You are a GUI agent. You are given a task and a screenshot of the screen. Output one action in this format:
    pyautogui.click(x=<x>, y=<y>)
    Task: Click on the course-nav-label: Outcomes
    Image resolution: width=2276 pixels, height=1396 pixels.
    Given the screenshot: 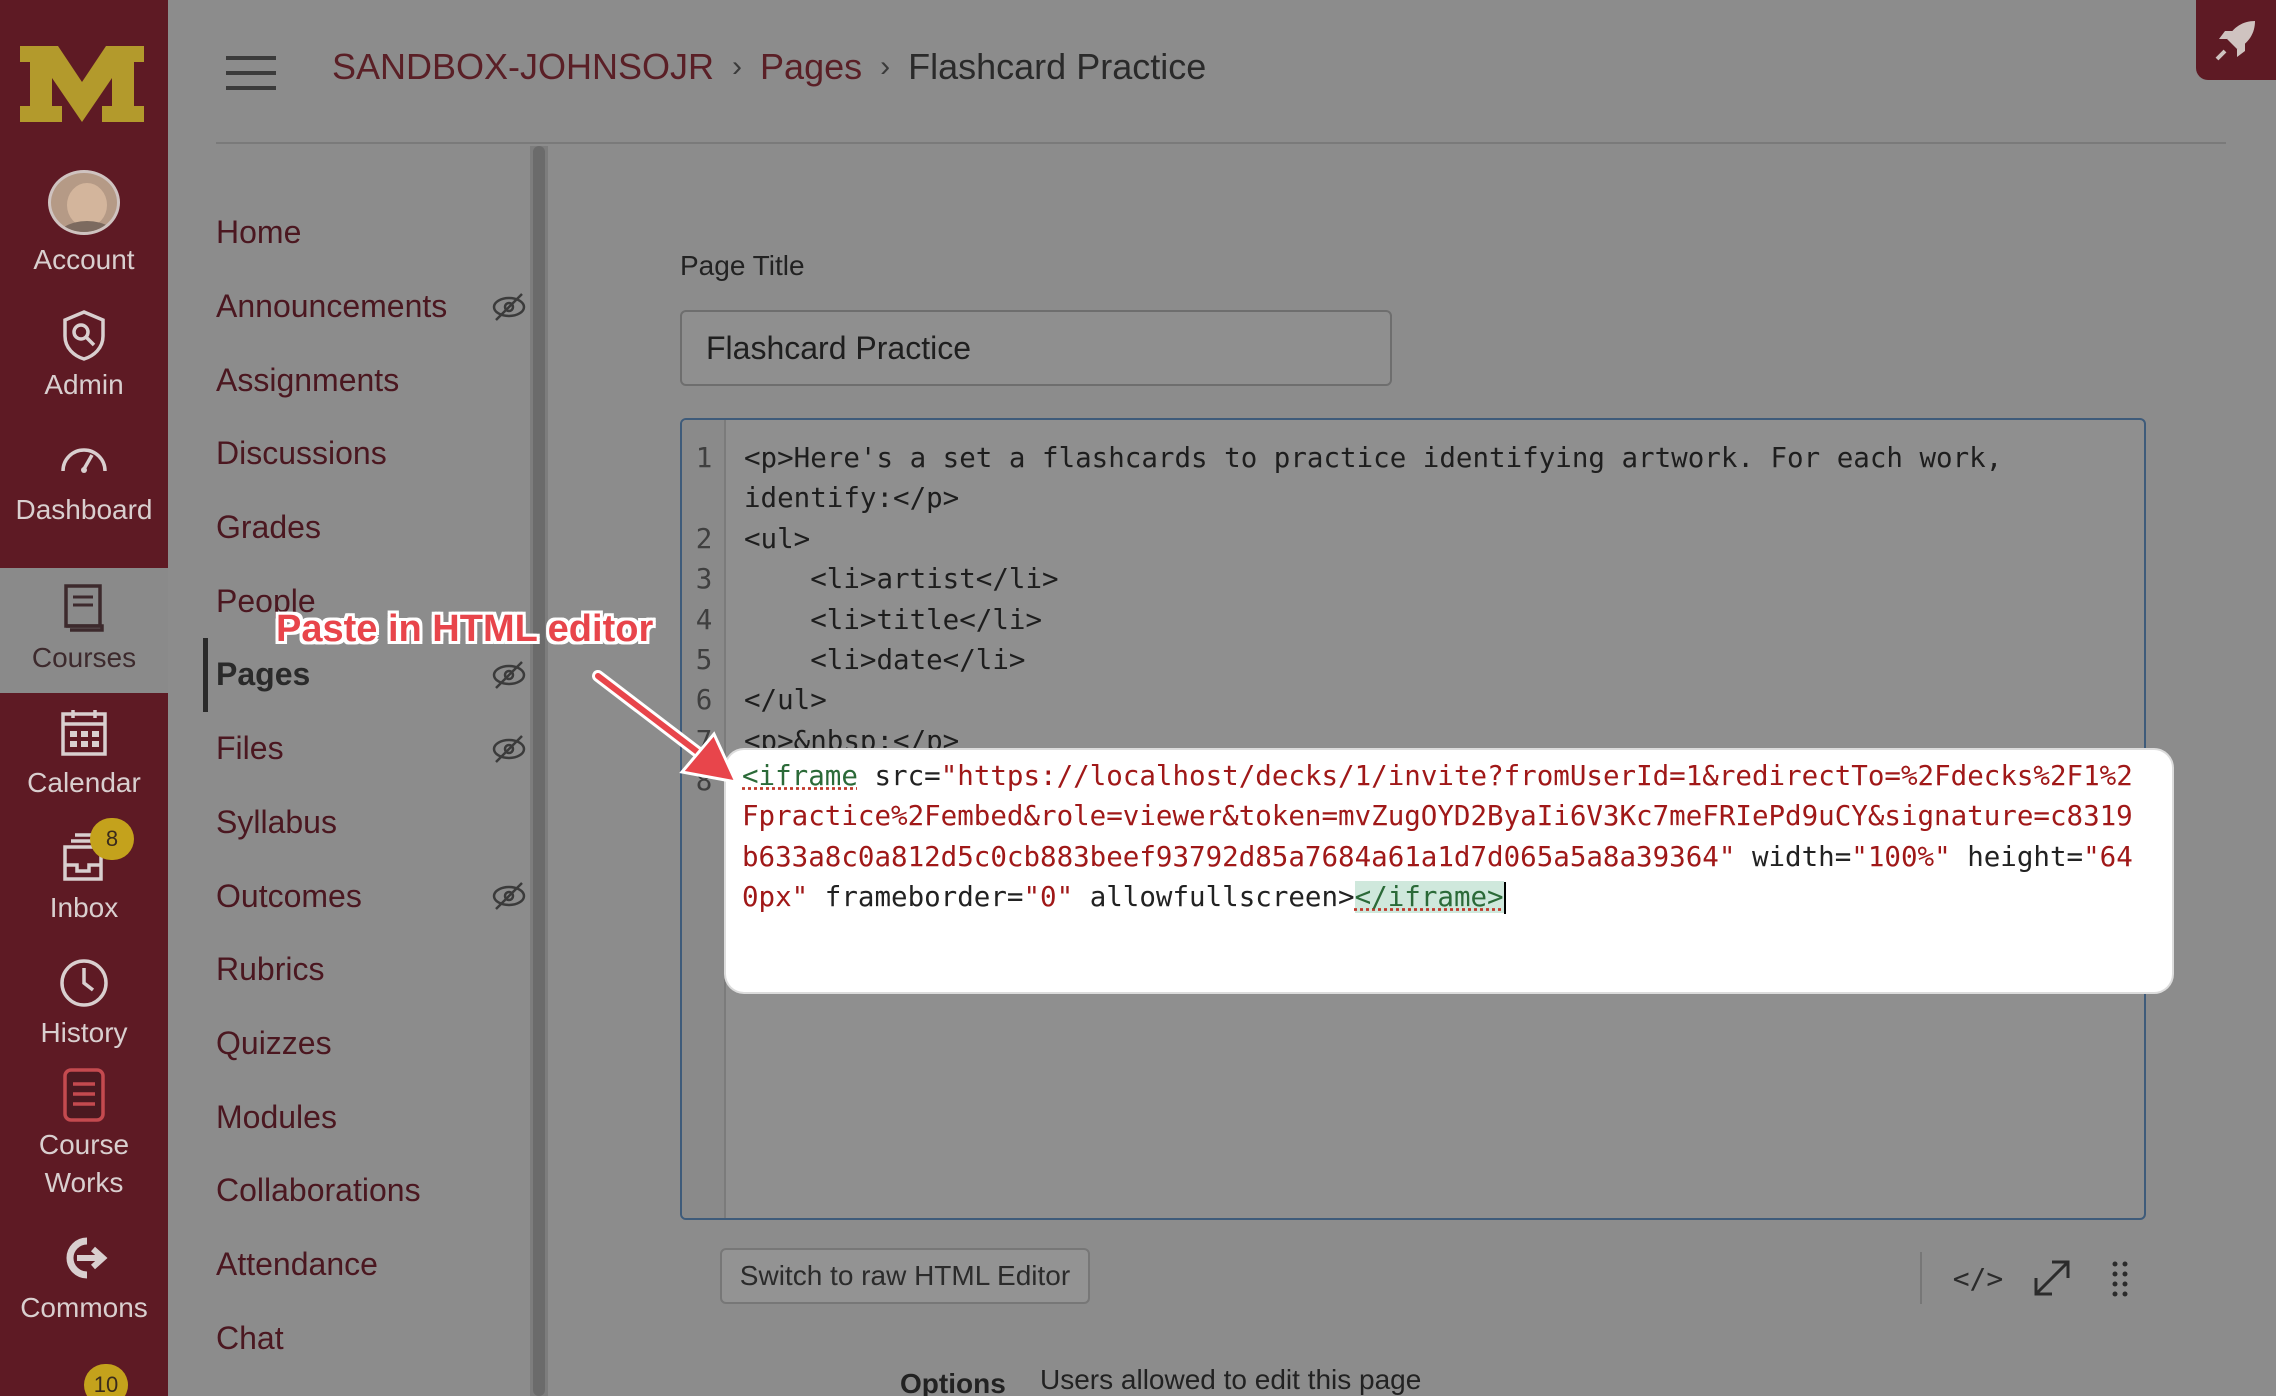 What is the action you would take?
    pyautogui.click(x=289, y=895)
    